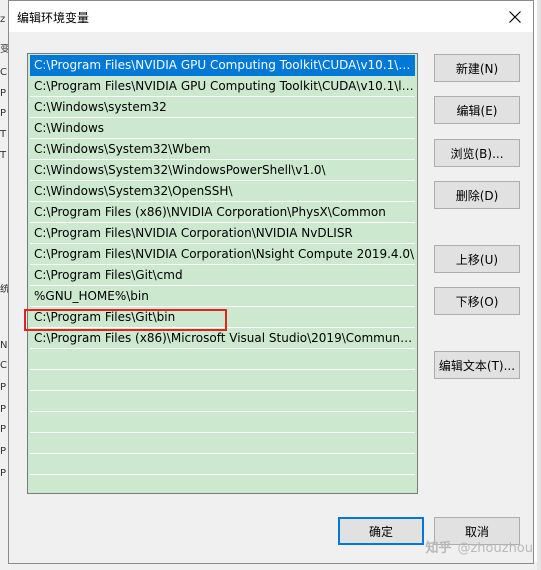 The image size is (541, 570). I want to click on dialog-title: 编辑环境变量, so click(53, 18).